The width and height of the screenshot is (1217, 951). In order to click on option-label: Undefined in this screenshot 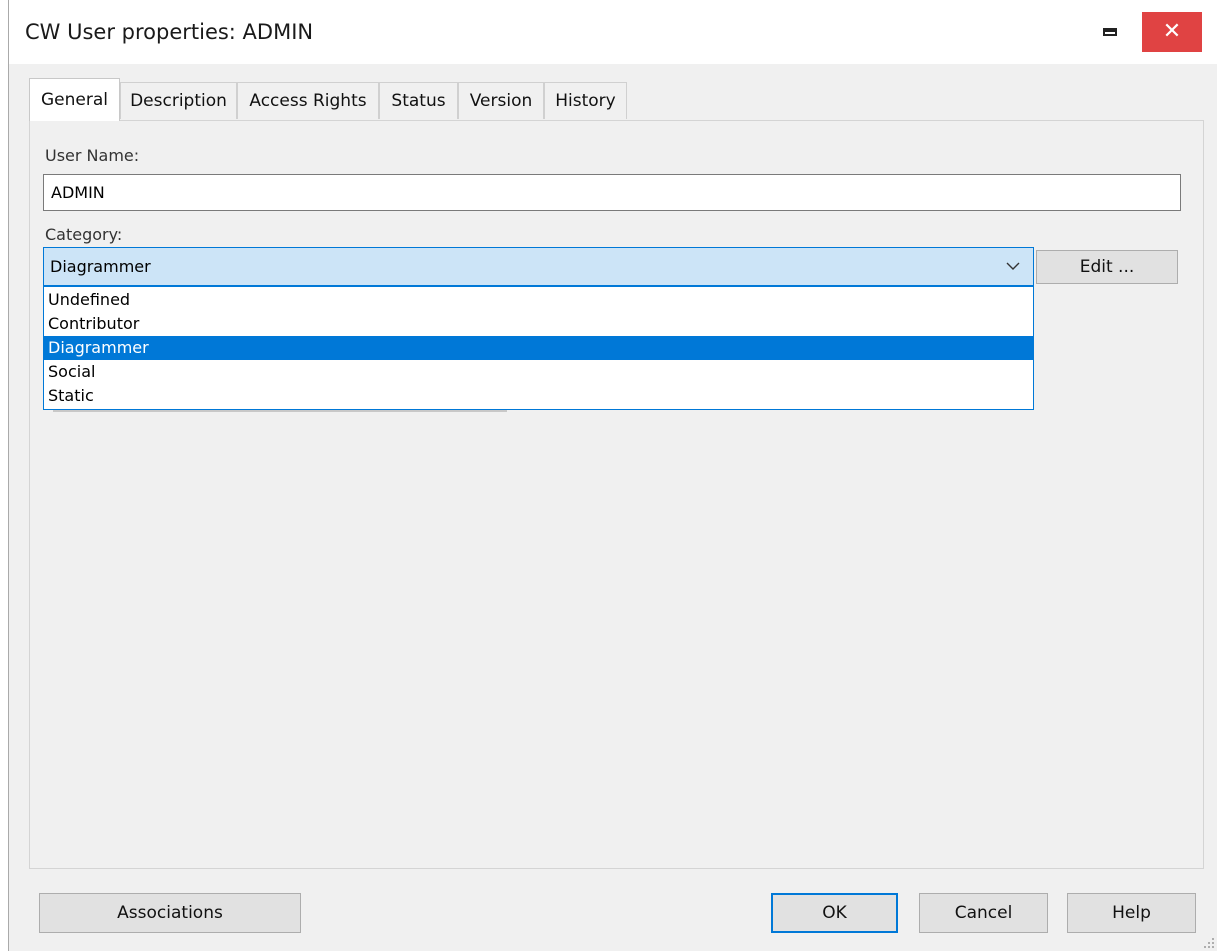, I will do `click(89, 299)`.